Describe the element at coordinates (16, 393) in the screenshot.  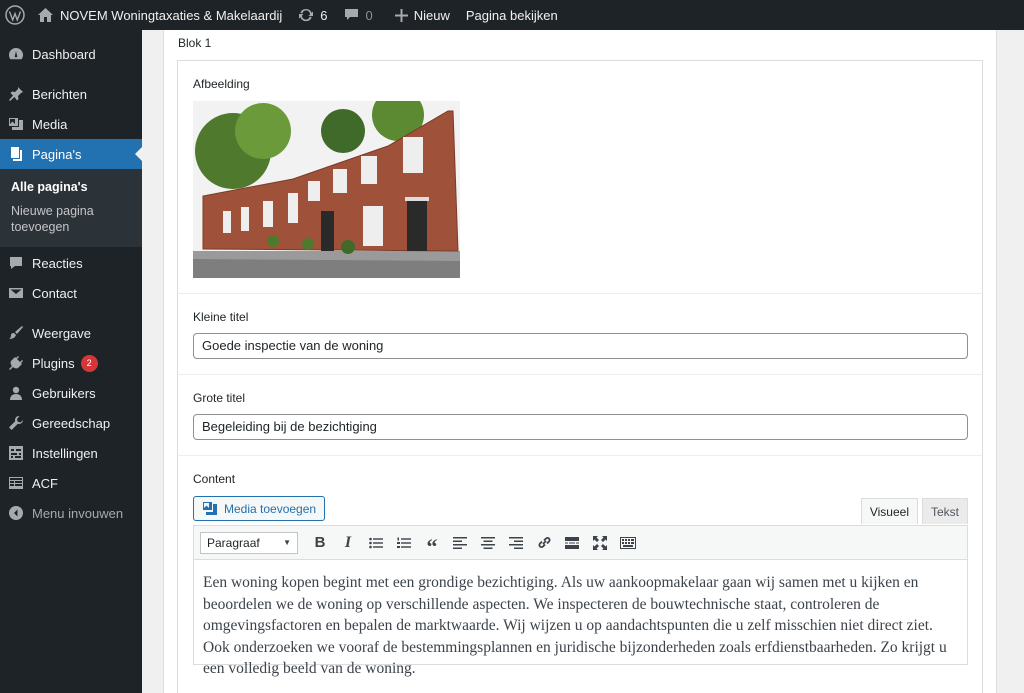
I see `users-icon` at that location.